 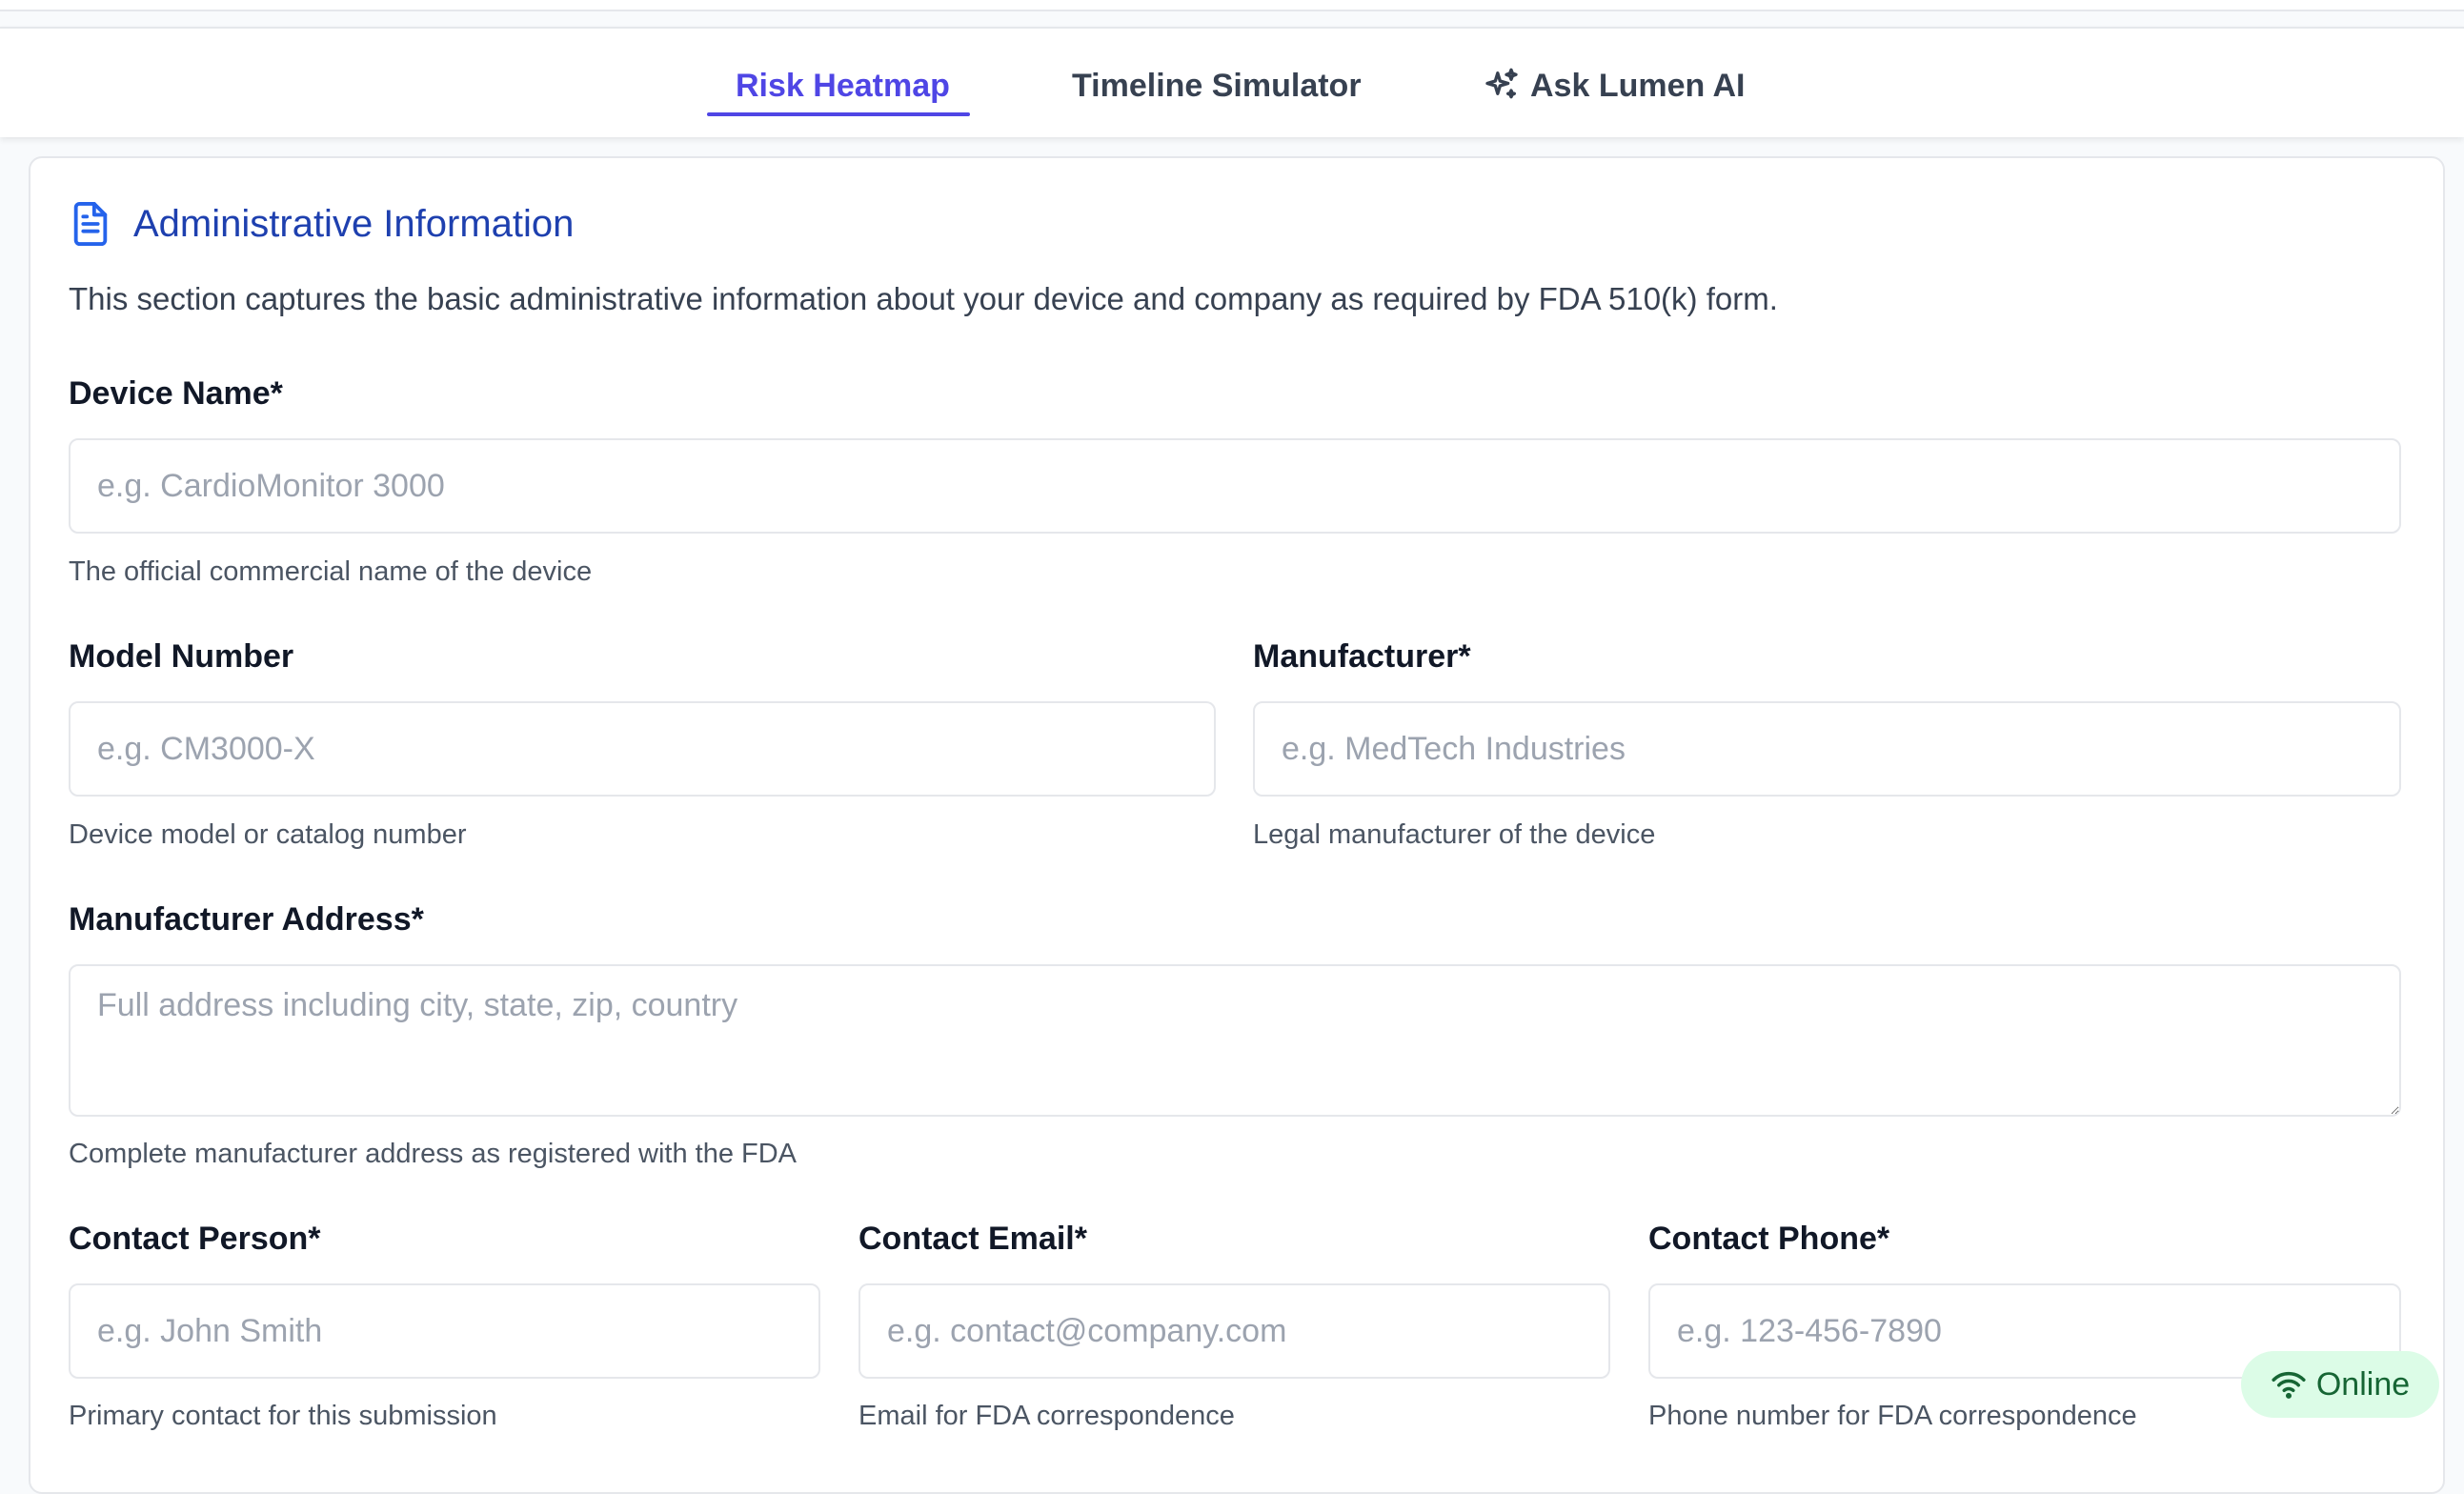 What do you see at coordinates (283, 1416) in the screenshot?
I see `contact-person-help: Primary contact for this submission` at bounding box center [283, 1416].